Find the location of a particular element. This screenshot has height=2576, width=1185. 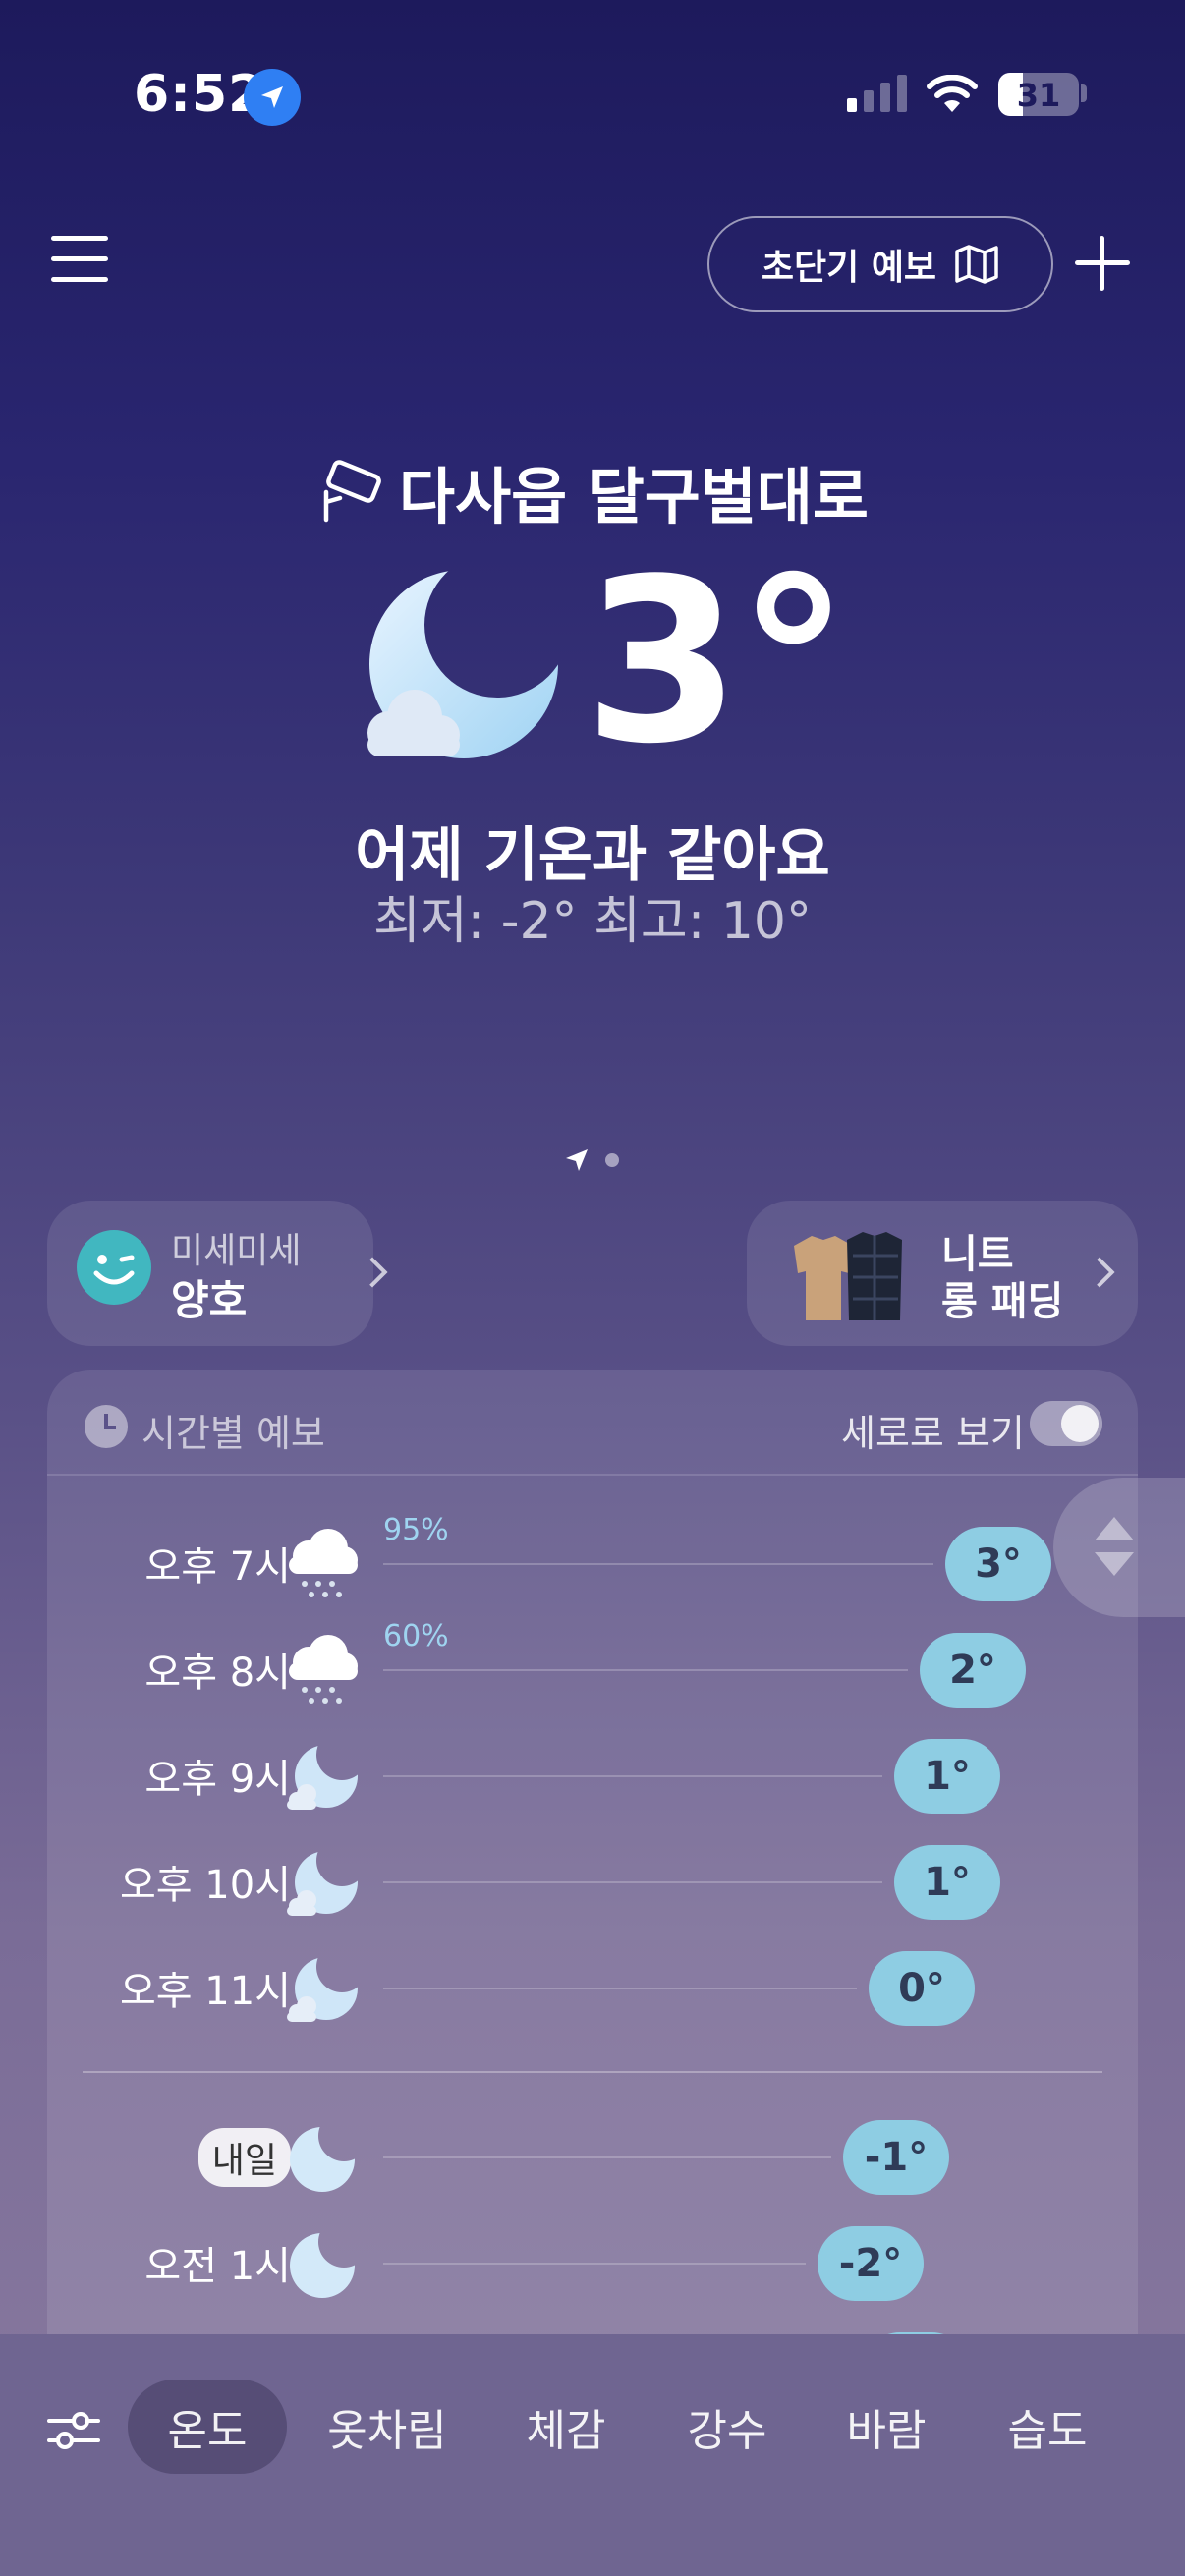

fine-dust-label: 미세미세 is located at coordinates (237, 1251).